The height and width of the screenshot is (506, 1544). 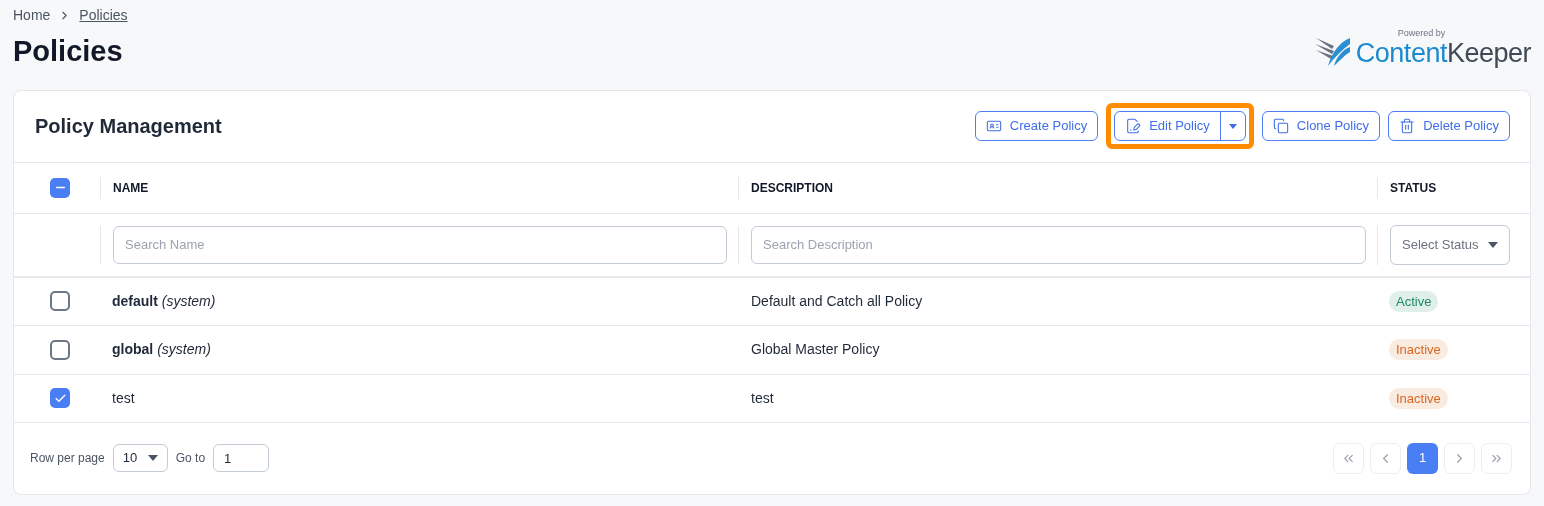 I want to click on policy-name: global (system), so click(x=161, y=349).